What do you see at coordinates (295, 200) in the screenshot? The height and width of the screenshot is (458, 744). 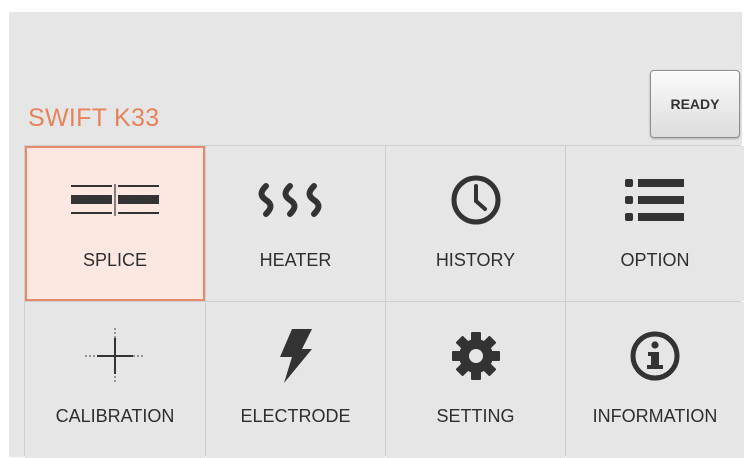 I see `heater-icon` at bounding box center [295, 200].